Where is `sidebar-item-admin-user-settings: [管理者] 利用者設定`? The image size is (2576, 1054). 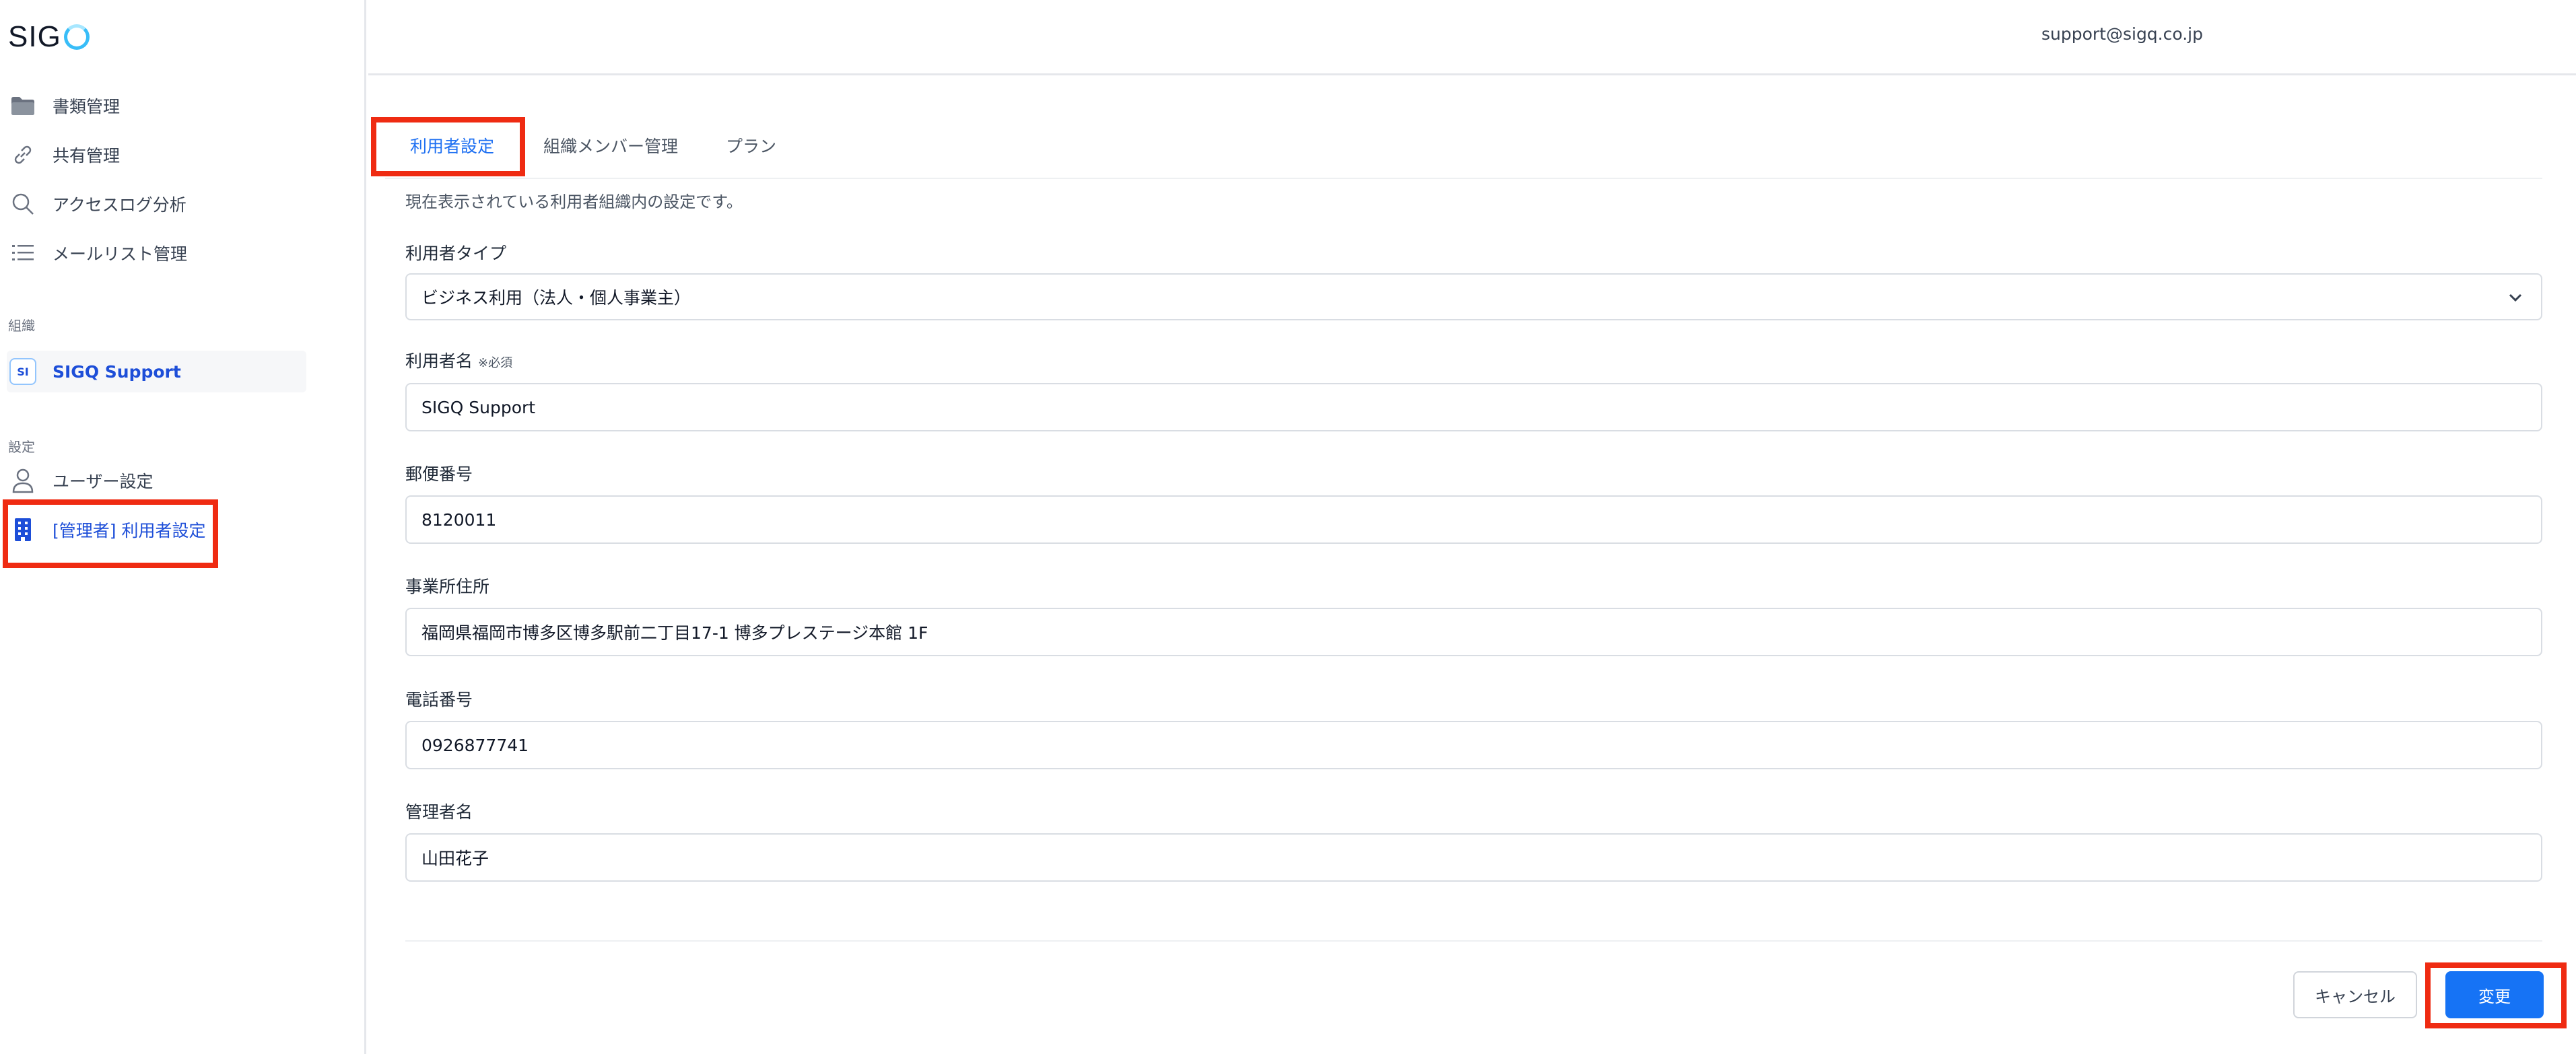
sidebar-item-admin-user-settings: [管理者] 利用者設定 is located at coordinates (156, 530).